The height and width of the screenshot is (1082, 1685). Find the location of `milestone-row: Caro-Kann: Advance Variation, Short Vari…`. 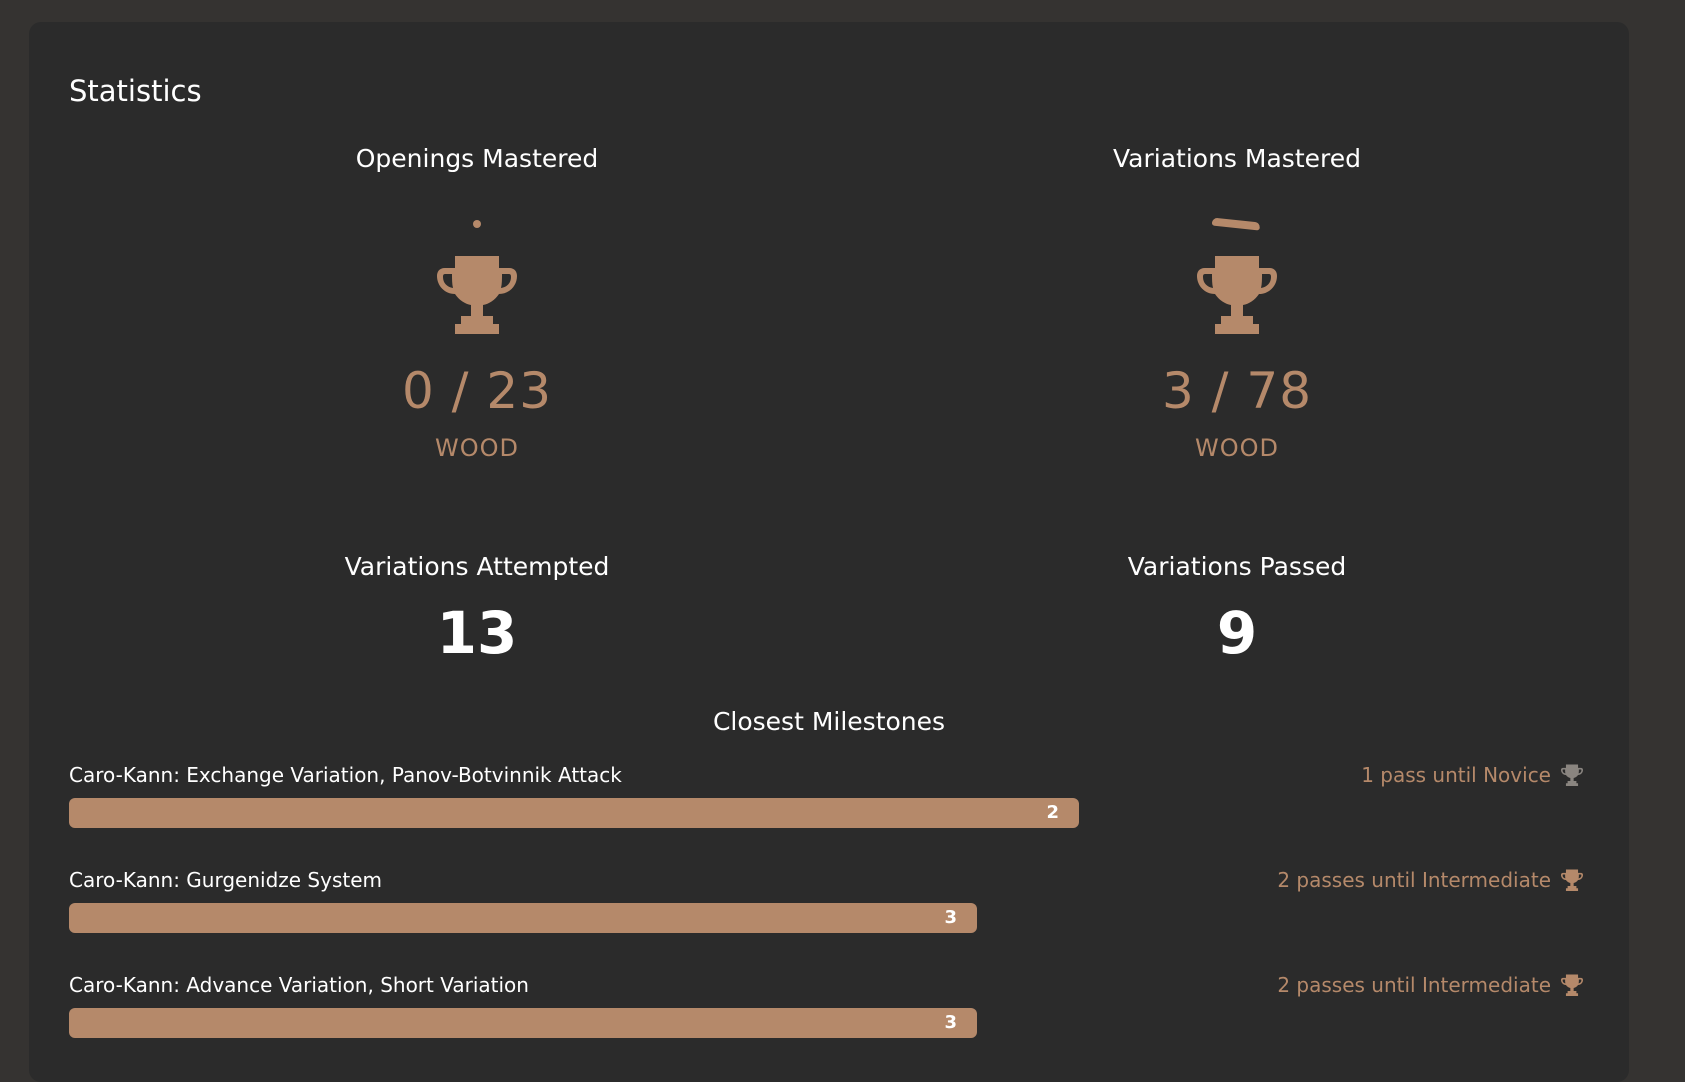

milestone-row: Caro-Kann: Advance Variation, Short Vari… is located at coordinates (826, 1008).